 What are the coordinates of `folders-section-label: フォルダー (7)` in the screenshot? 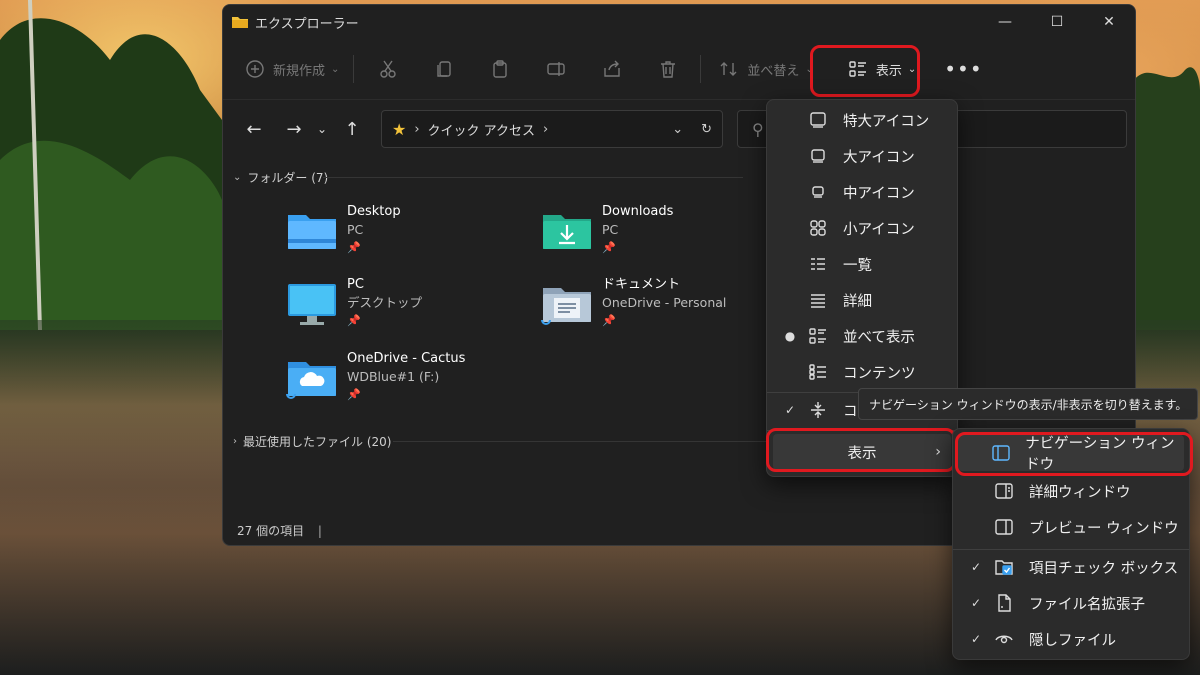 It's located at (288, 178).